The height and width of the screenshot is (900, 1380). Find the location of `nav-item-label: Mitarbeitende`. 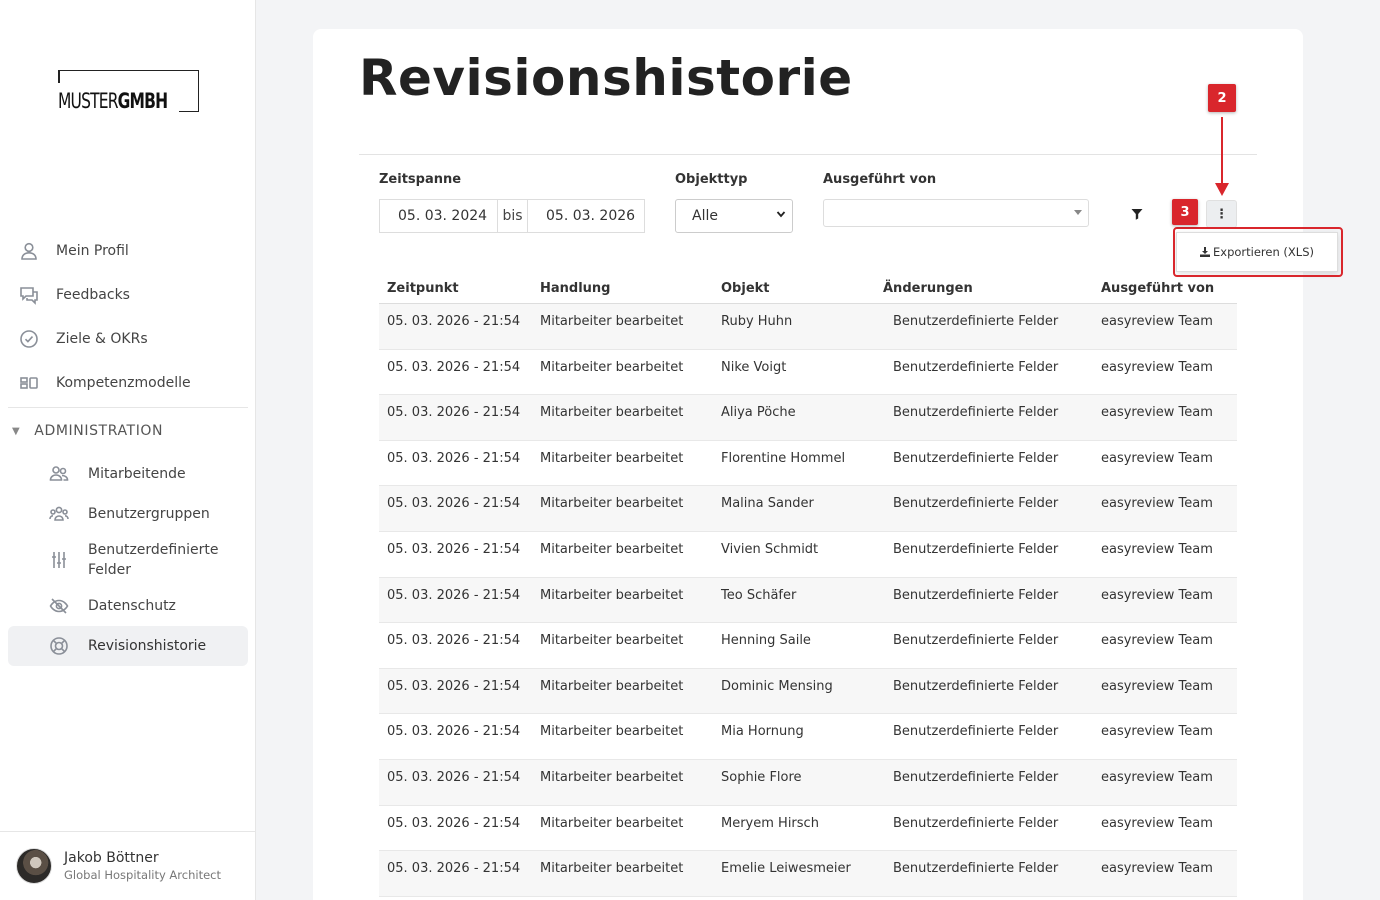

nav-item-label: Mitarbeitende is located at coordinates (137, 474).